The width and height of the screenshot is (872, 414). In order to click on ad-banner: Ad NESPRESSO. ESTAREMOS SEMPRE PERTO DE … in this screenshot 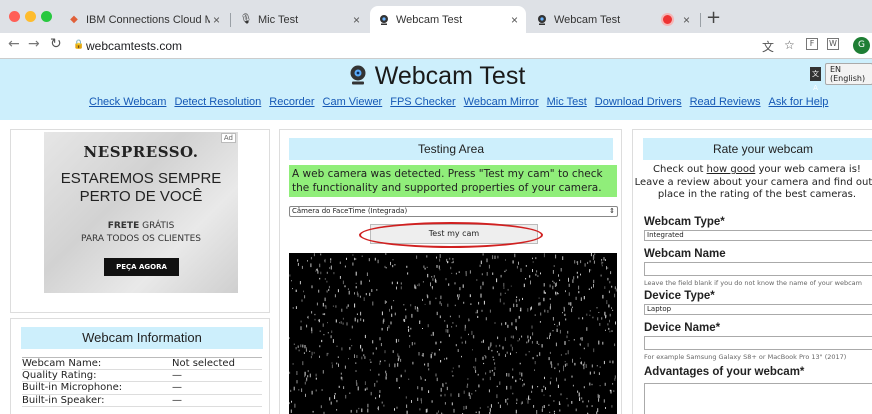, I will do `click(141, 212)`.